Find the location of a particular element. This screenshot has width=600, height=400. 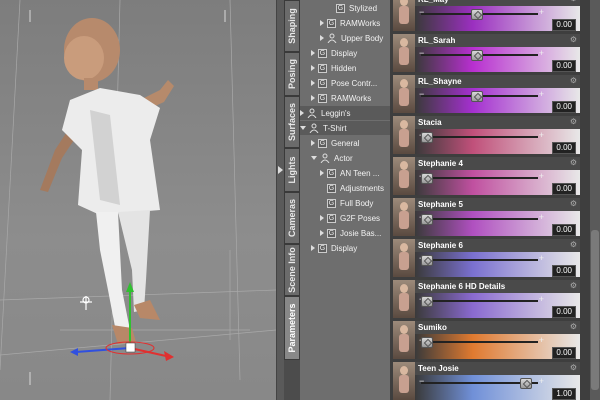

morph-slider-card: Sumiko ⚙ −+0.00 is located at coordinates (486, 340).